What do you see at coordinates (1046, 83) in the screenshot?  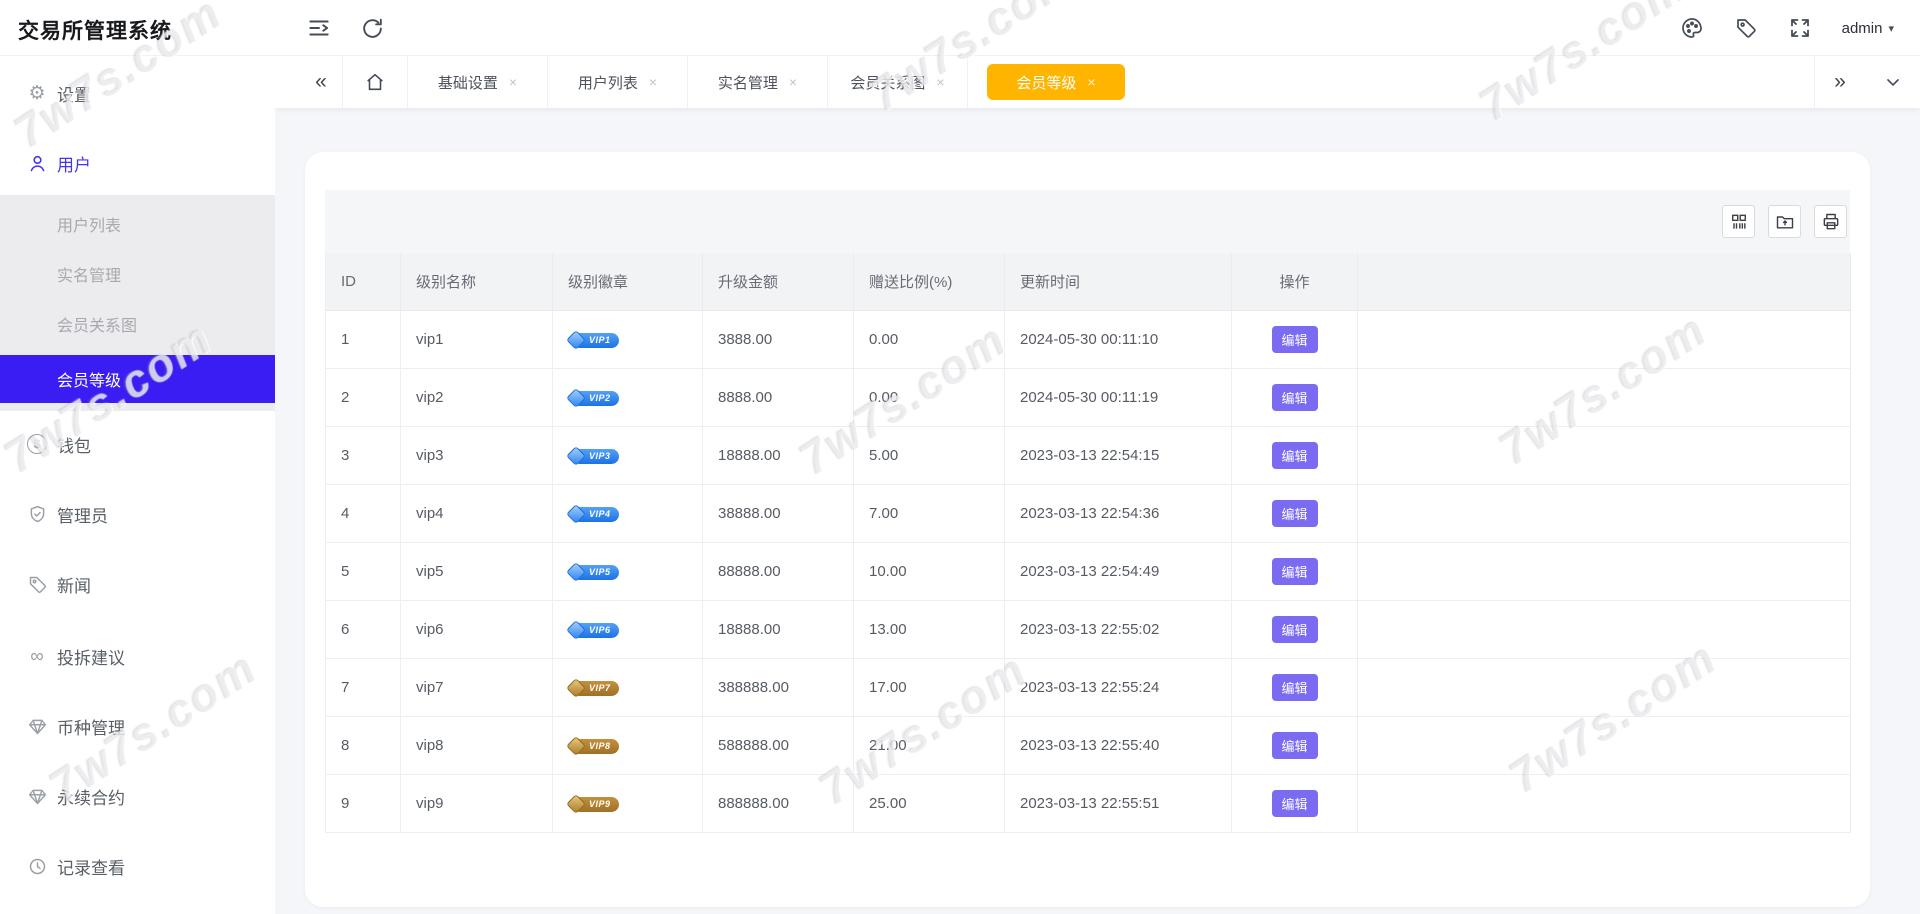 I see `tab-label: 会员等级` at bounding box center [1046, 83].